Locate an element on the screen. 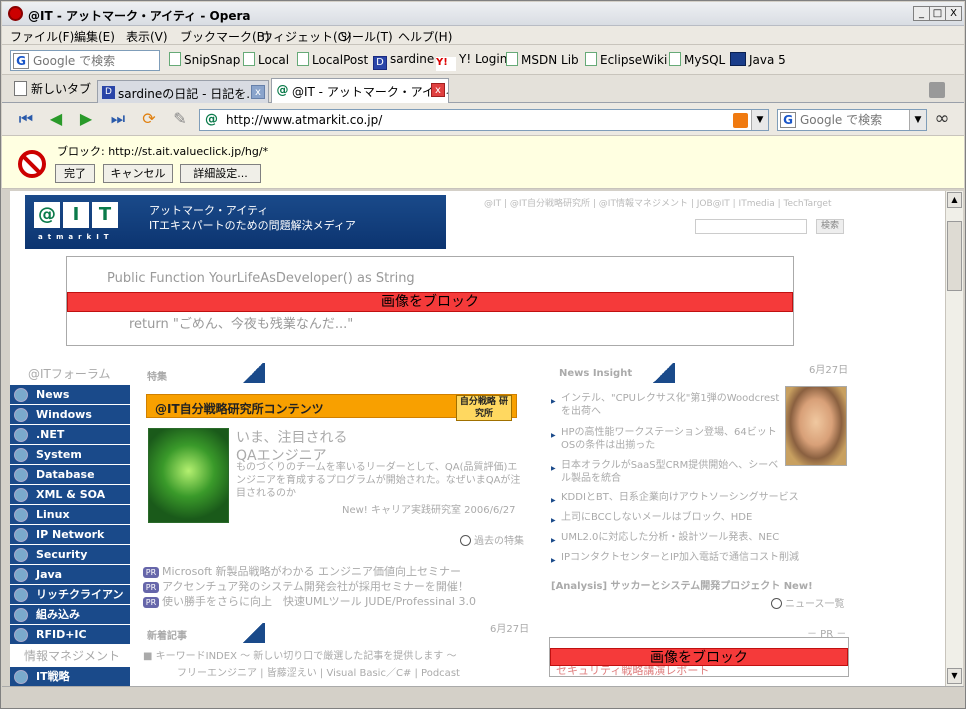 This screenshot has height=709, width=966. new-tab-button: 新しいタブ is located at coordinates (52, 88).